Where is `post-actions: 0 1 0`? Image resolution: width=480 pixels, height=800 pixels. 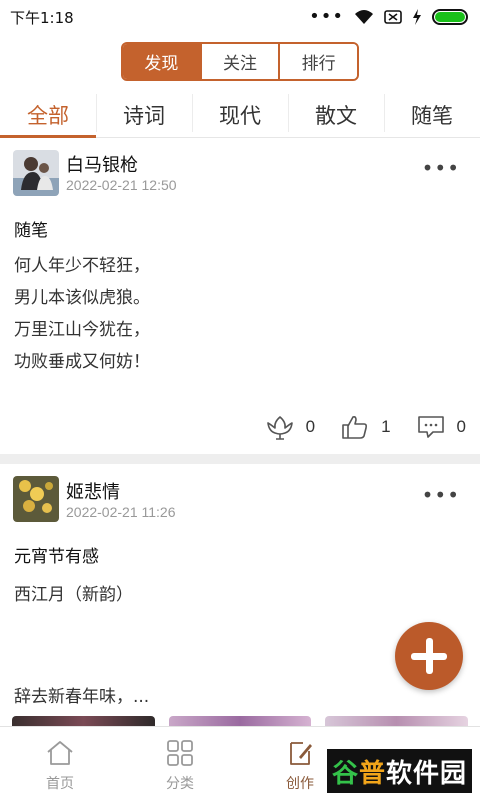
post-actions: 0 1 0 is located at coordinates (353, 427).